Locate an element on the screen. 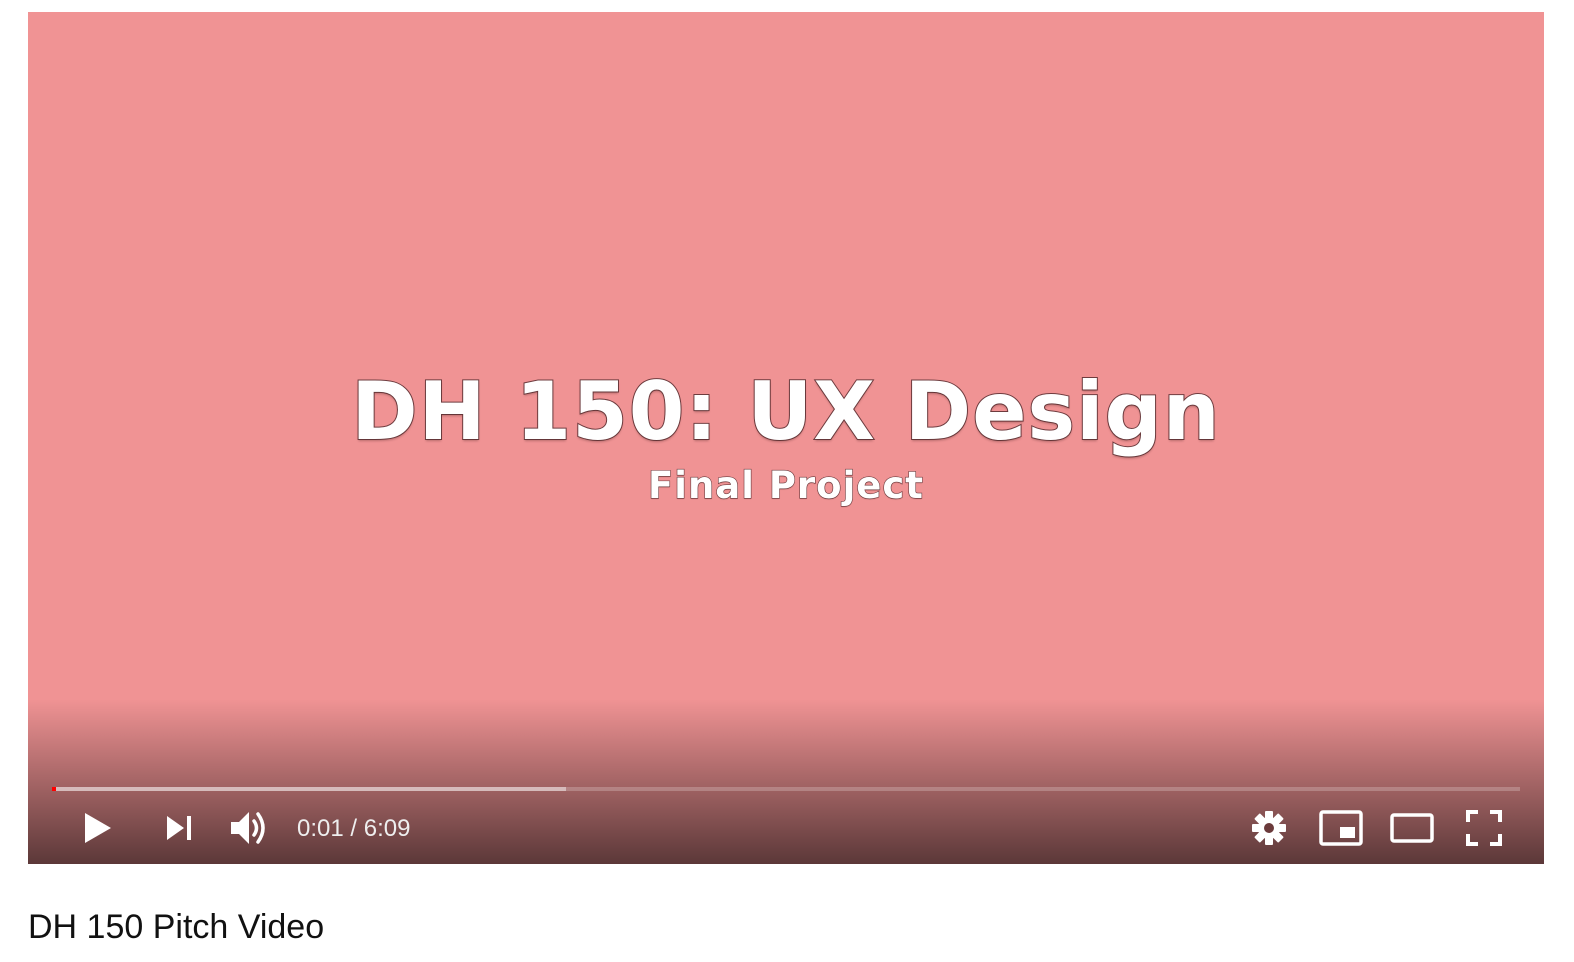 This screenshot has height=962, width=1574. progress-played is located at coordinates (54, 789).